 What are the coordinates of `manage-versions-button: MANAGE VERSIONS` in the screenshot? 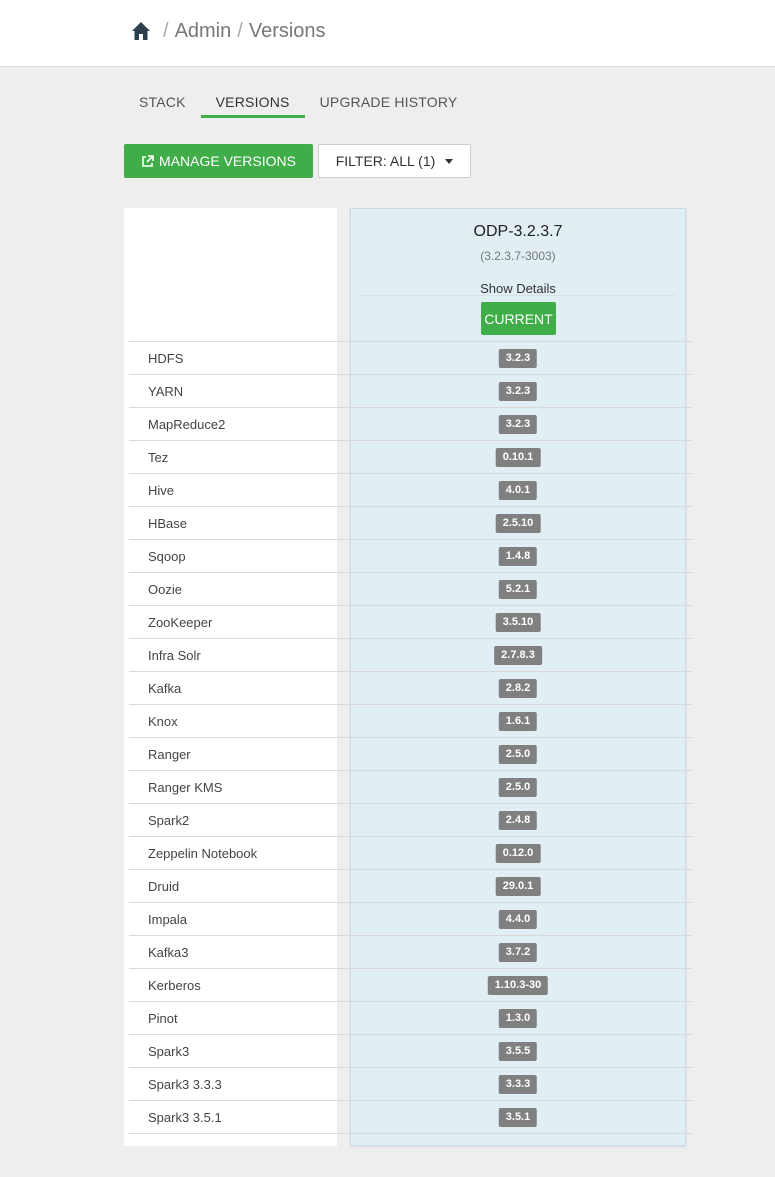 It's located at (218, 161).